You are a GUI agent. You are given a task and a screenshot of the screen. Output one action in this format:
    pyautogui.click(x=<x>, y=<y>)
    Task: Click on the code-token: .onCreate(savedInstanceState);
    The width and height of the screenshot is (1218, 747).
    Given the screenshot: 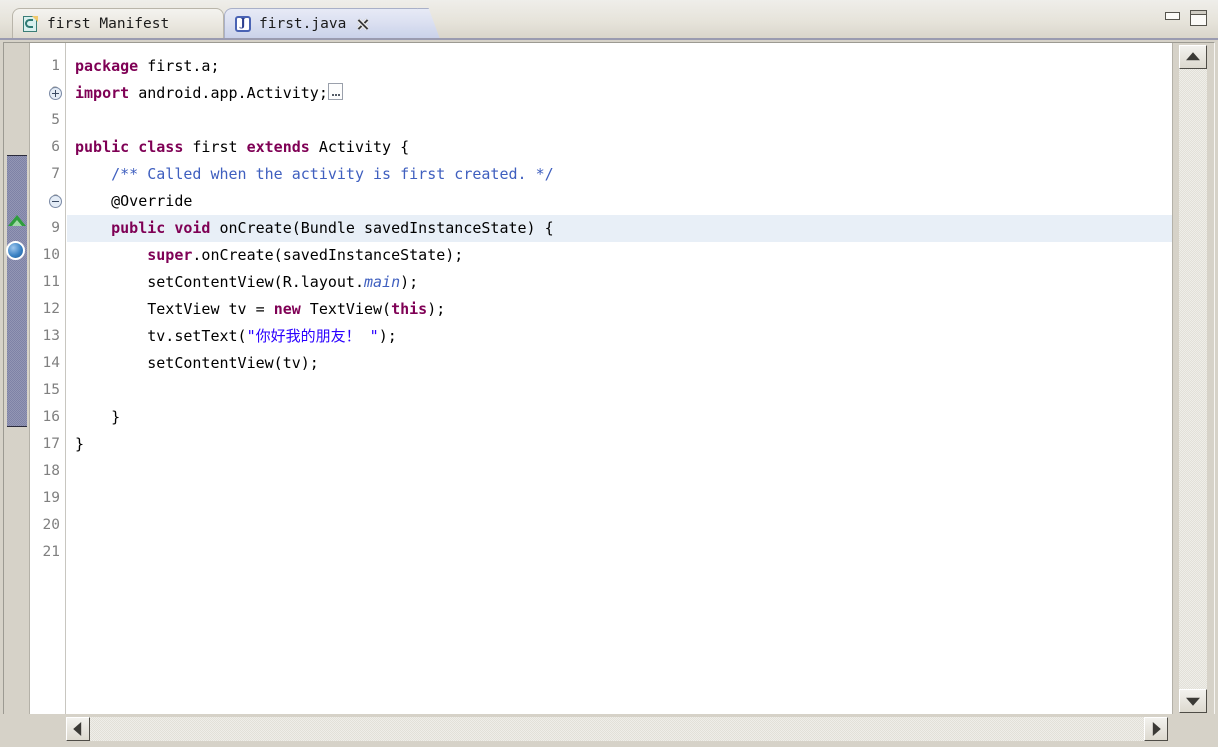 What is the action you would take?
    pyautogui.click(x=328, y=255)
    